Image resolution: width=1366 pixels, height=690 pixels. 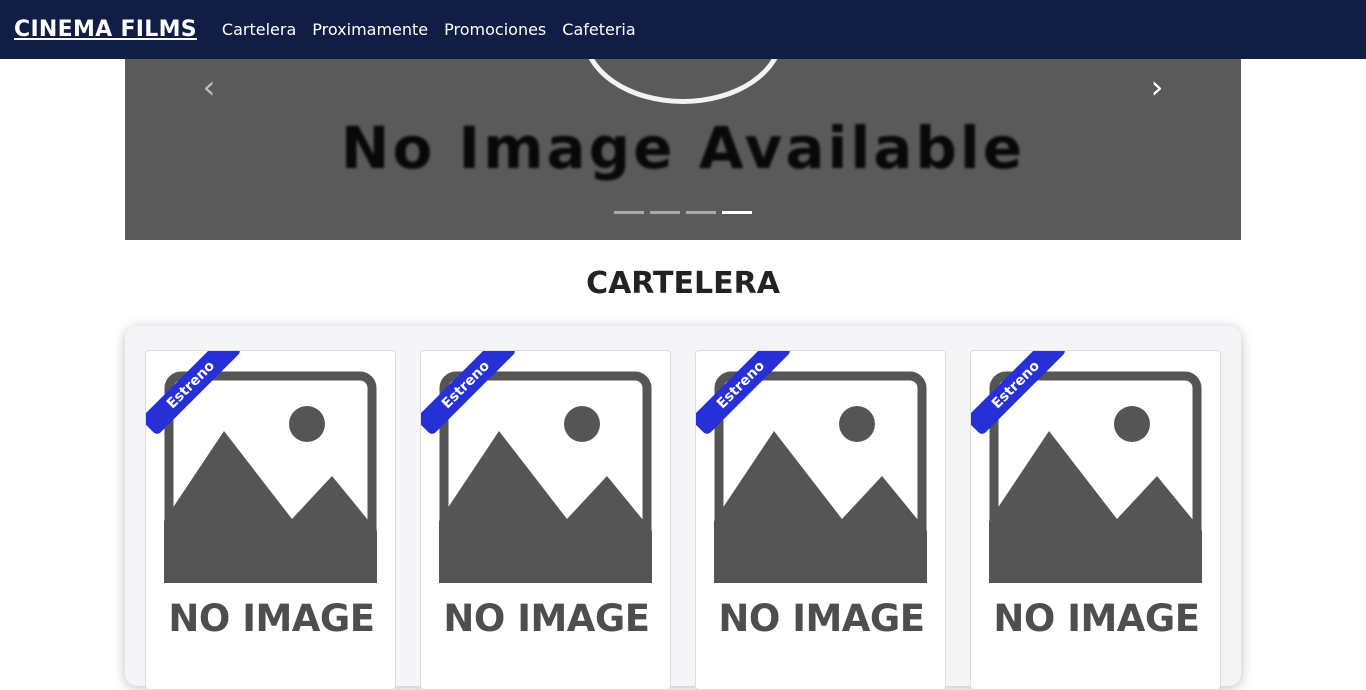 I want to click on carousel-next-button: ›, so click(x=1157, y=87).